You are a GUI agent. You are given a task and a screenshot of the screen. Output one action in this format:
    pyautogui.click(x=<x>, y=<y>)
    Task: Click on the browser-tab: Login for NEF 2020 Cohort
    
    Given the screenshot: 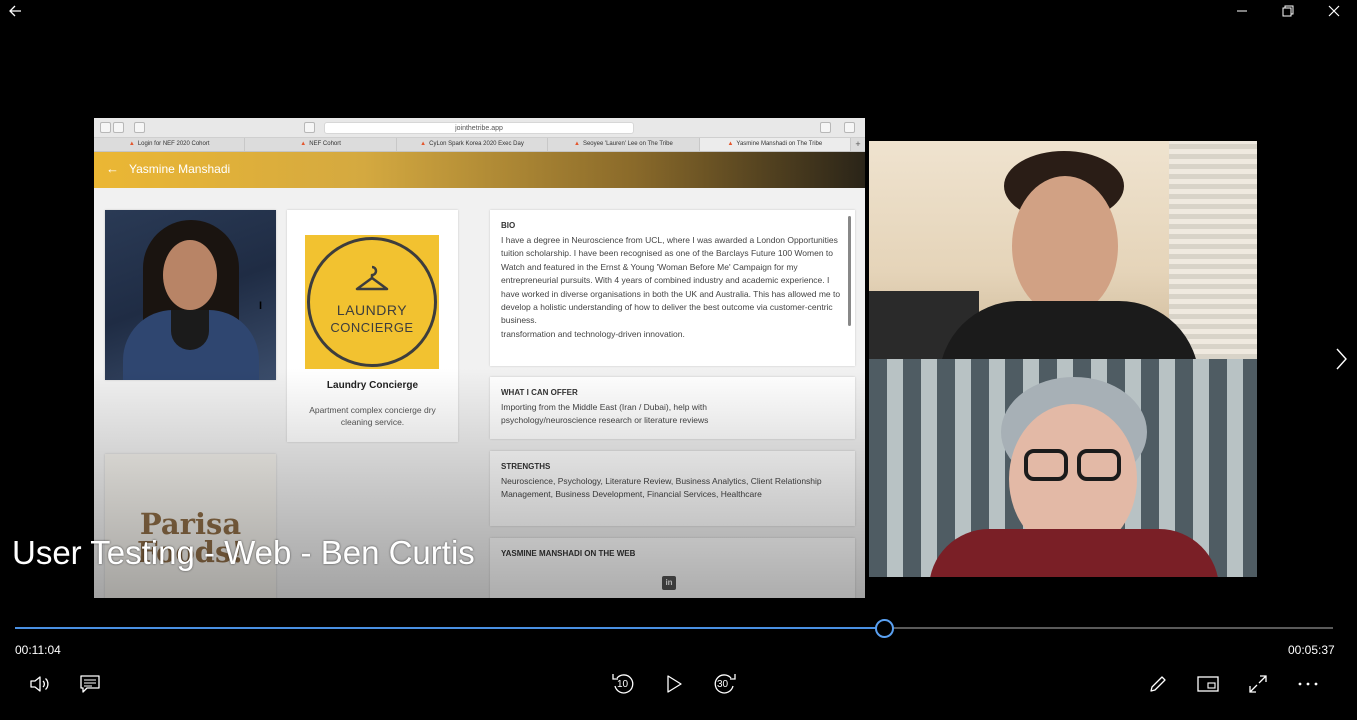 What is the action you would take?
    pyautogui.click(x=170, y=144)
    